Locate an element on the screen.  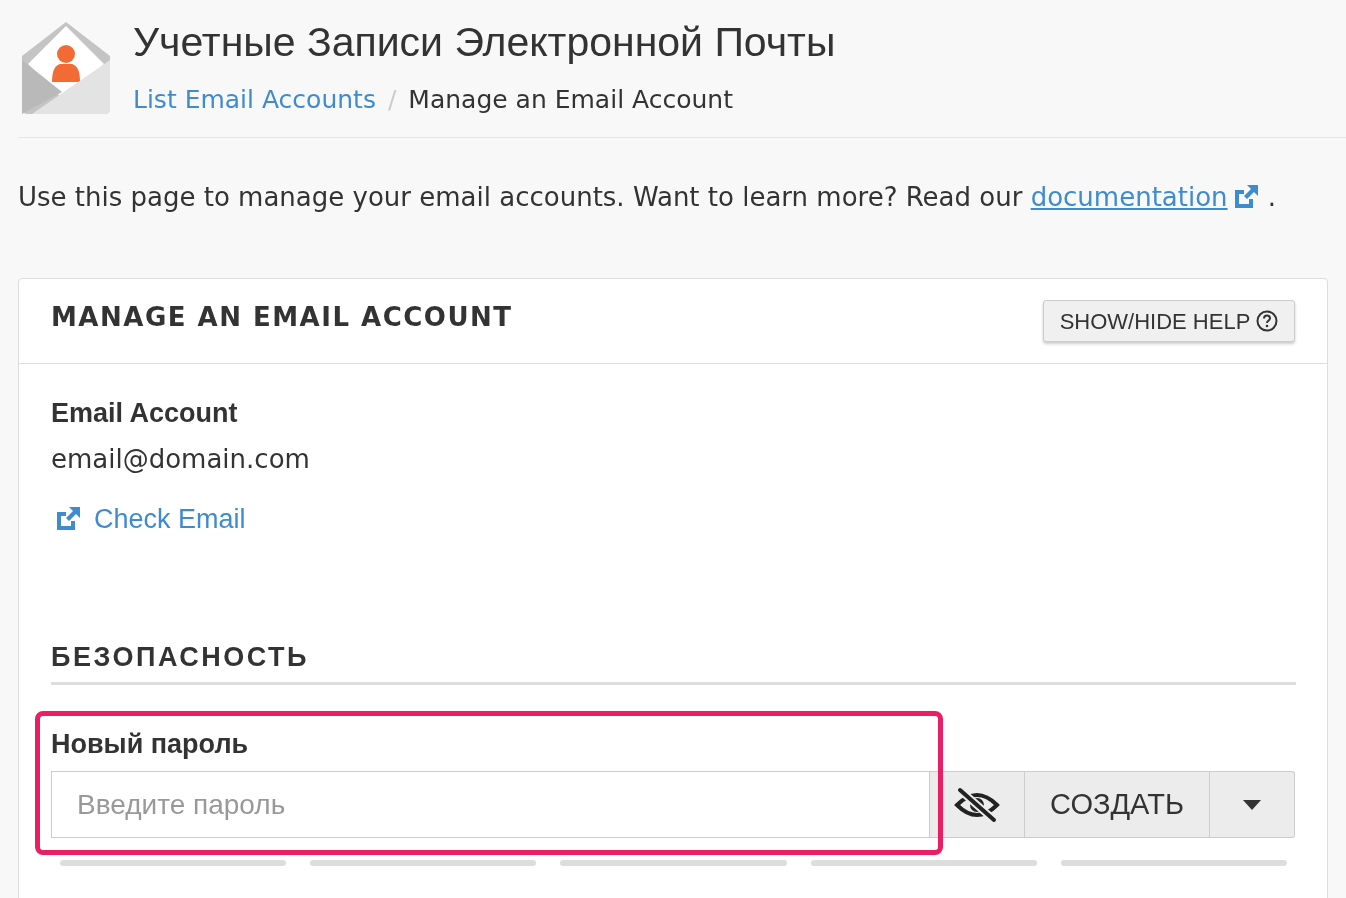
field-value: email@domain.com is located at coordinates (180, 459).